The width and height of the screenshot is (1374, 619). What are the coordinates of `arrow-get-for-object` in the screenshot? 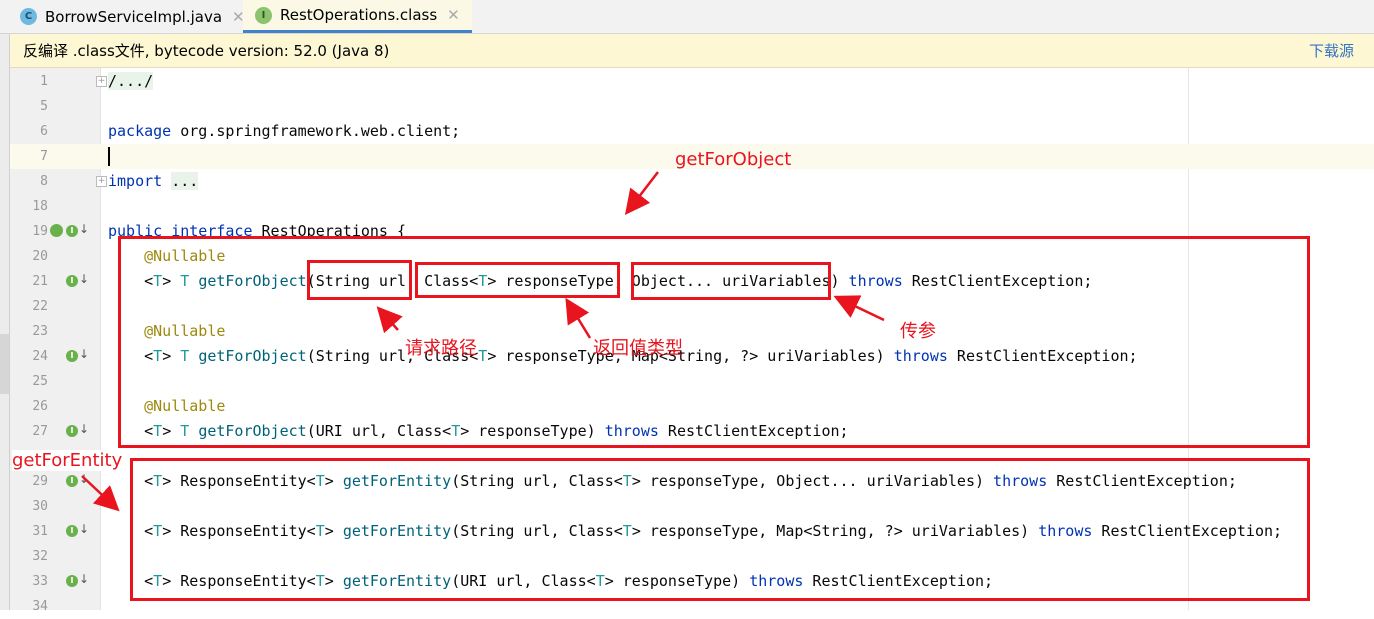 It's located at (641, 193).